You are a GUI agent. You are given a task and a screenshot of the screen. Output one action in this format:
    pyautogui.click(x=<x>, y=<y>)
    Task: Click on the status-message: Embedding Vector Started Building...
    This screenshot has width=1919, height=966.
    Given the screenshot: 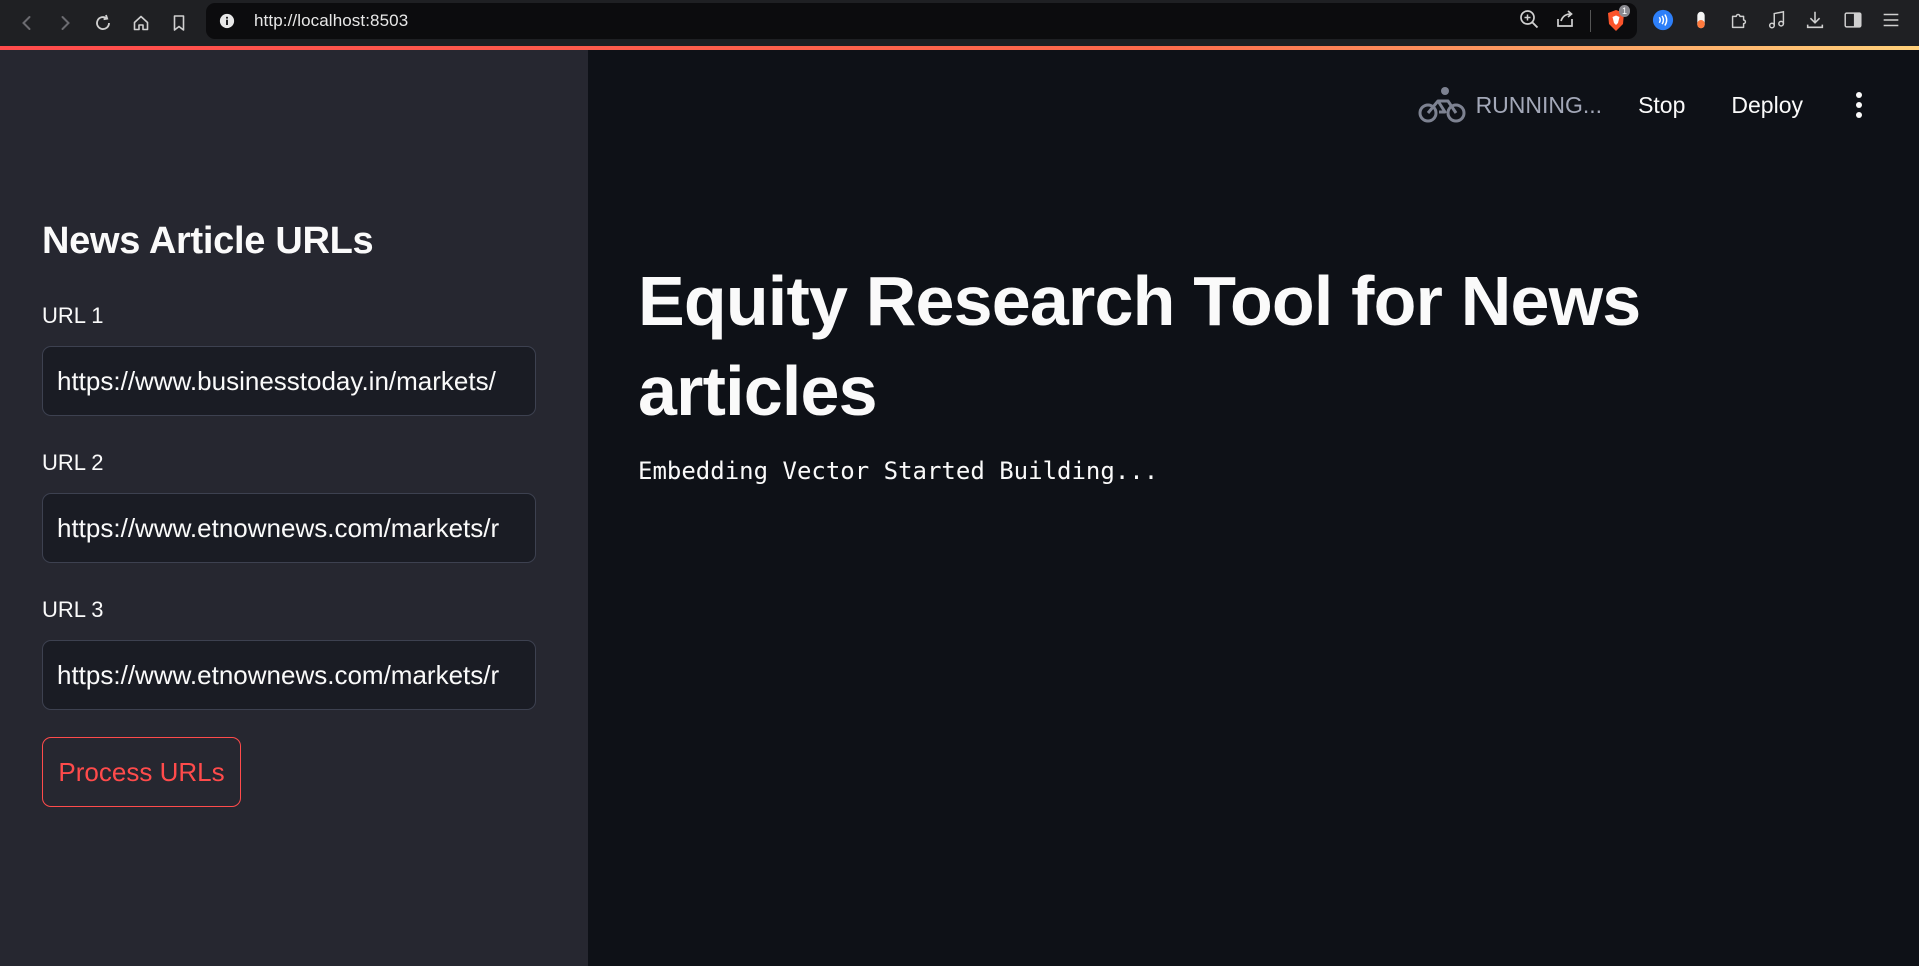 What is the action you would take?
    pyautogui.click(x=898, y=471)
    